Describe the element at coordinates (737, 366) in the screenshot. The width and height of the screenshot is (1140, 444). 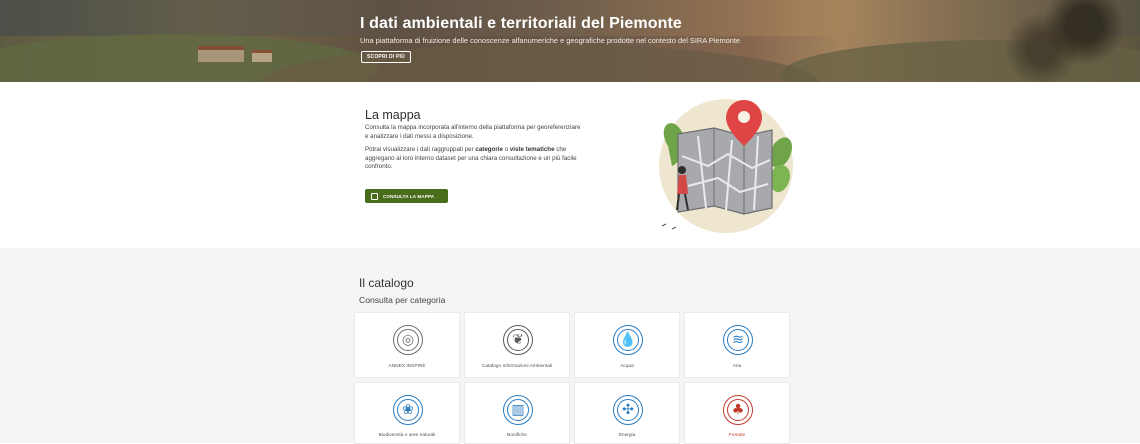
I see `category-label: Aria` at that location.